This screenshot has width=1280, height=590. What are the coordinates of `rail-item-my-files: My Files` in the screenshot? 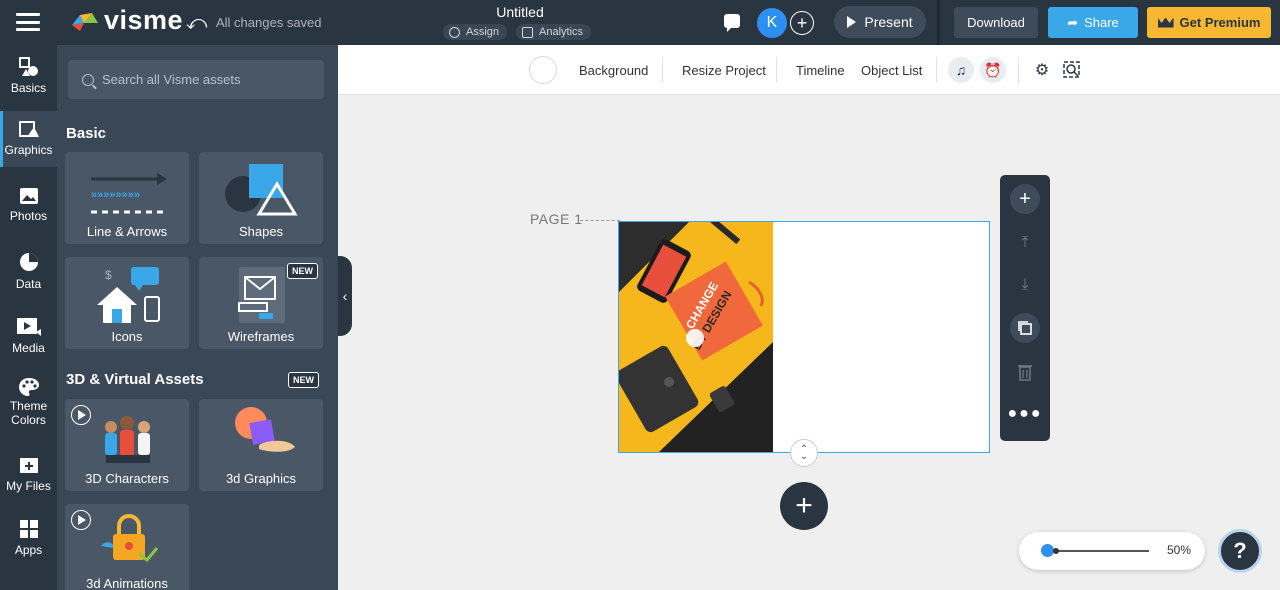 It's located at (28, 481).